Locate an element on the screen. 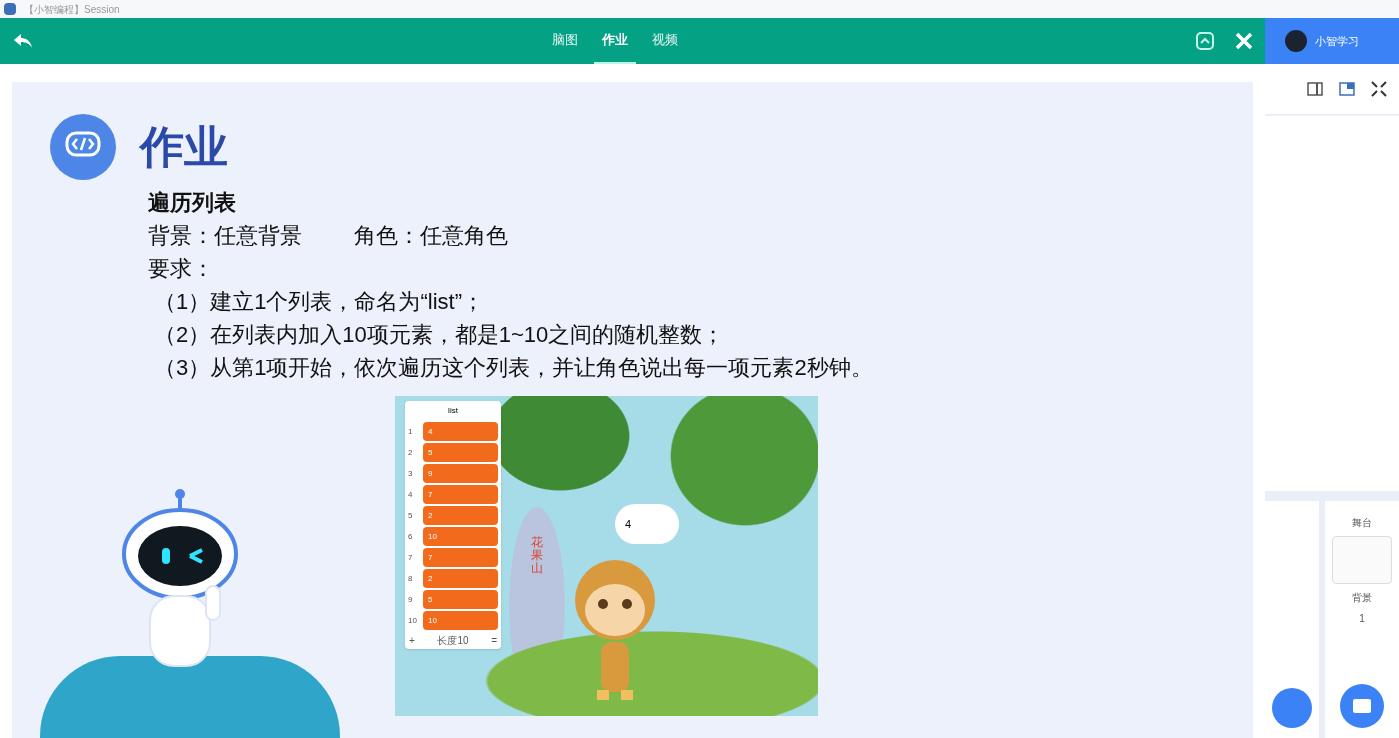  stage-label: 舞台 is located at coordinates (1362, 523).